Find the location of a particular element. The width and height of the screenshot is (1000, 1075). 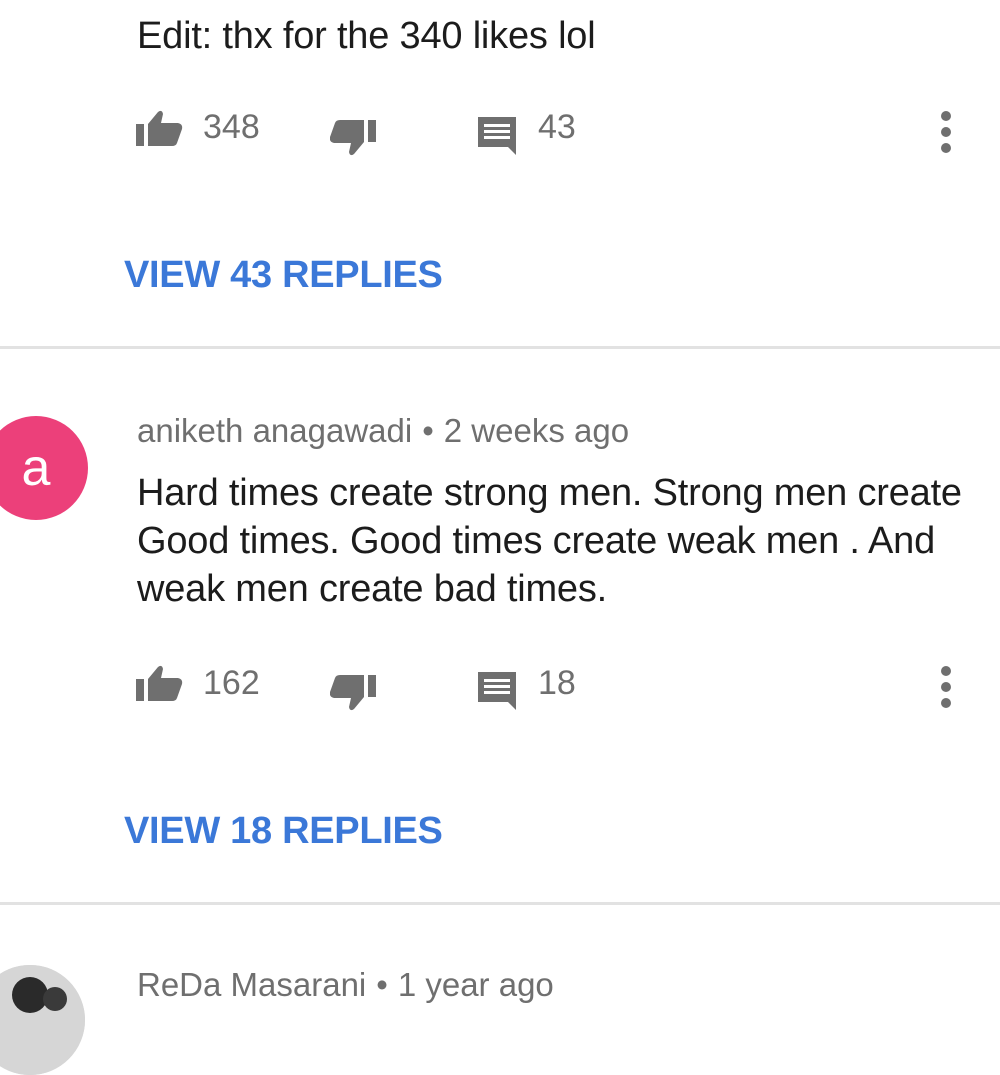

author-name: aniketh anagawadi is located at coordinates (274, 430).